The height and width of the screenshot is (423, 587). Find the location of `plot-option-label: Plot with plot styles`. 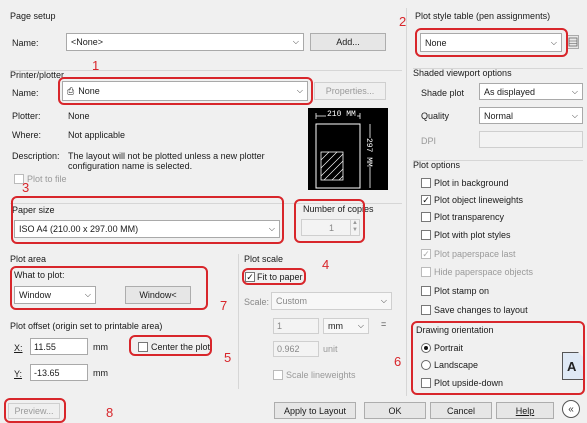

plot-option-label: Plot with plot styles is located at coordinates (472, 235).